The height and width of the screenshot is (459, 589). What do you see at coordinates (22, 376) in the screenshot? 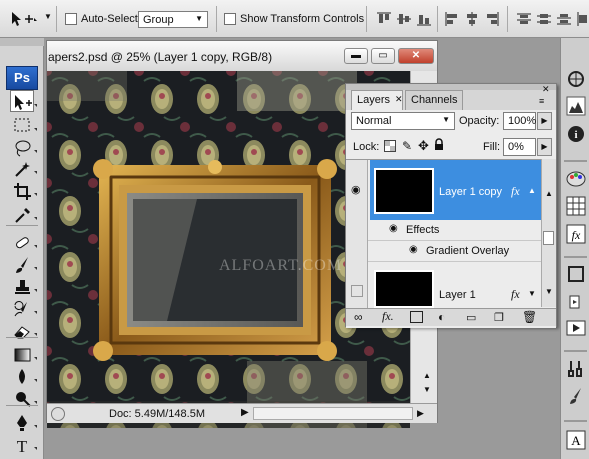
I see `blur-tool-icon` at bounding box center [22, 376].